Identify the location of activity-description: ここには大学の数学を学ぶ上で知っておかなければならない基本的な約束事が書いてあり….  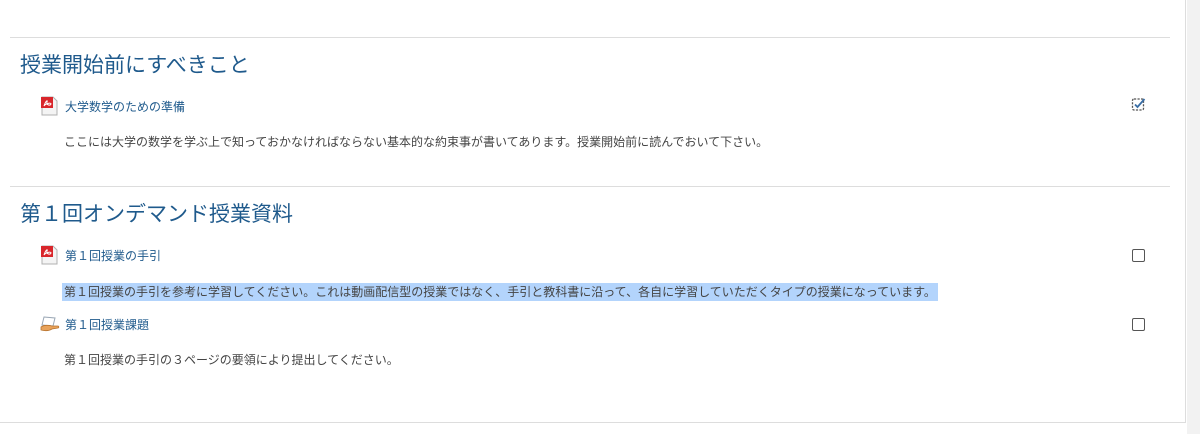
(416, 142).